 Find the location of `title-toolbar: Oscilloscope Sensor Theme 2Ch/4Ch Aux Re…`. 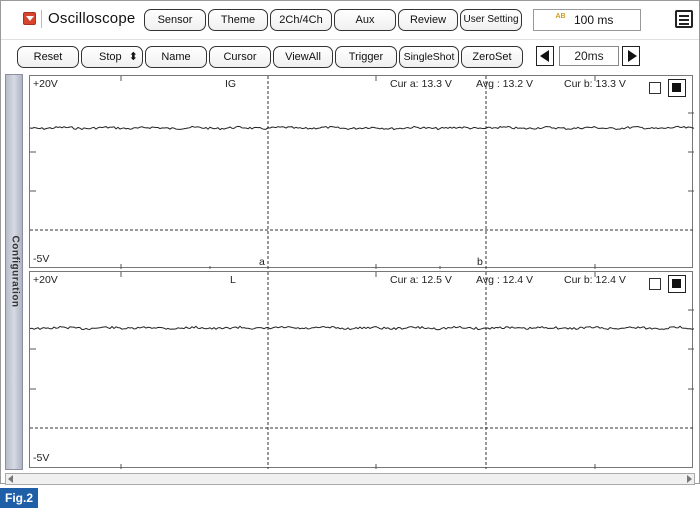

title-toolbar: Oscilloscope Sensor Theme 2Ch/4Ch Aux Re… is located at coordinates (350, 17).